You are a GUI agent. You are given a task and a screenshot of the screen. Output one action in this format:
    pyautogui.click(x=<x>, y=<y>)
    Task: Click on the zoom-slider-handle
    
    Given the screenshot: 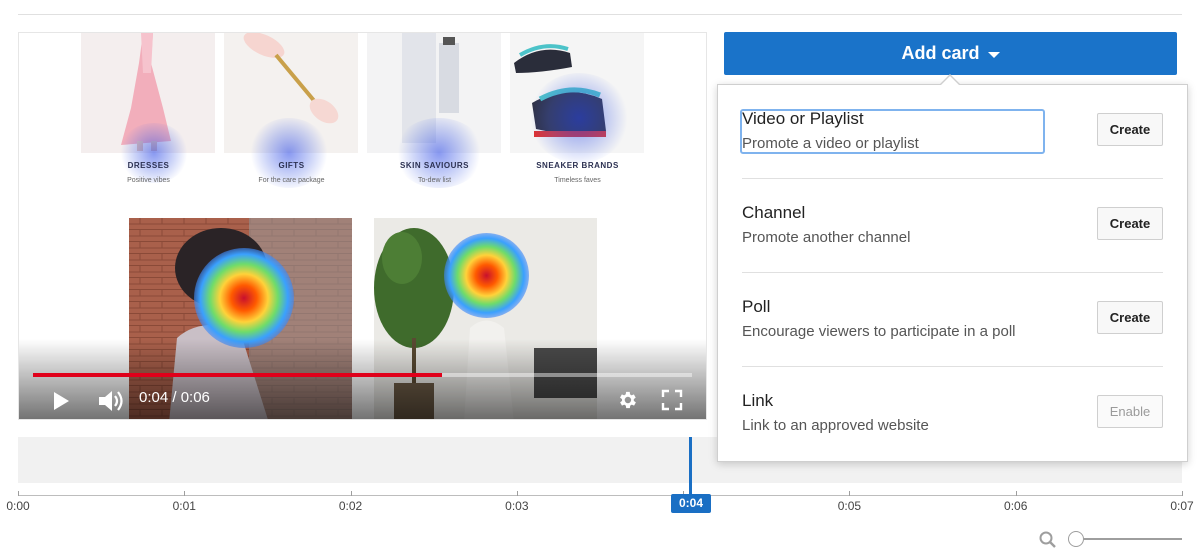 What is the action you would take?
    pyautogui.click(x=1076, y=539)
    